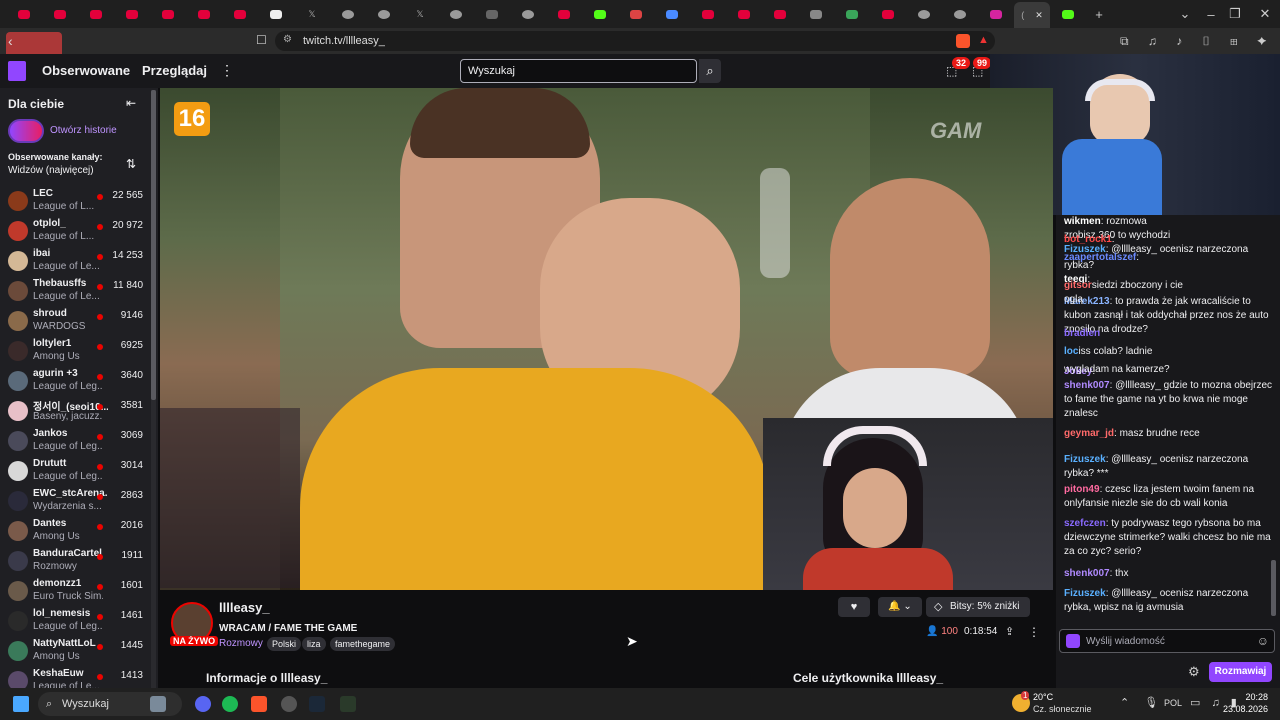 This screenshot has height=720, width=1280. I want to click on scrollbar-thumb, so click(153, 245).